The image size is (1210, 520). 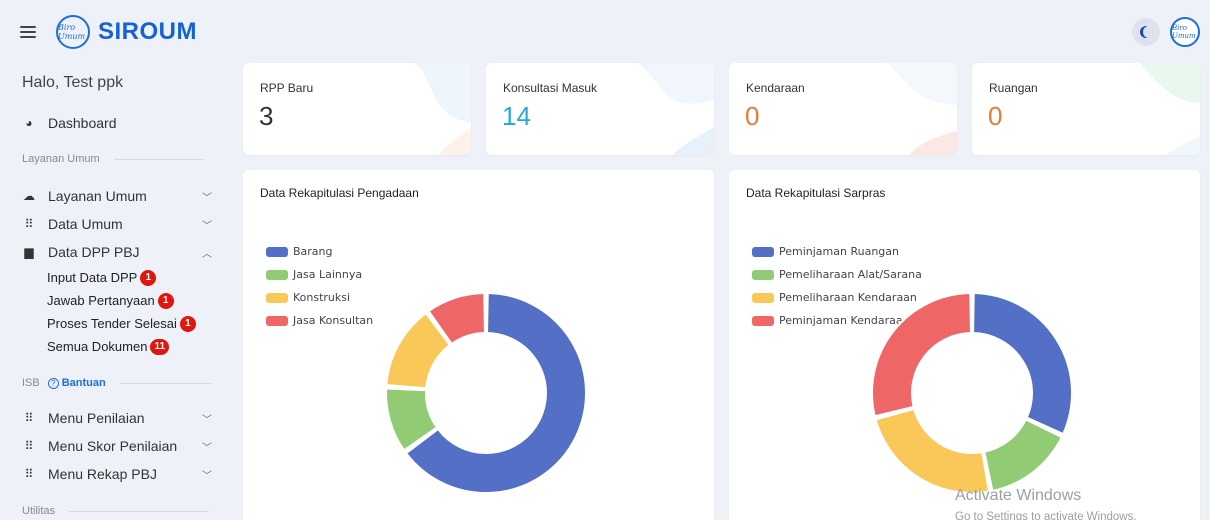 What do you see at coordinates (357, 109) in the screenshot?
I see `stat-card-rpp-baru: RPP Baru 3` at bounding box center [357, 109].